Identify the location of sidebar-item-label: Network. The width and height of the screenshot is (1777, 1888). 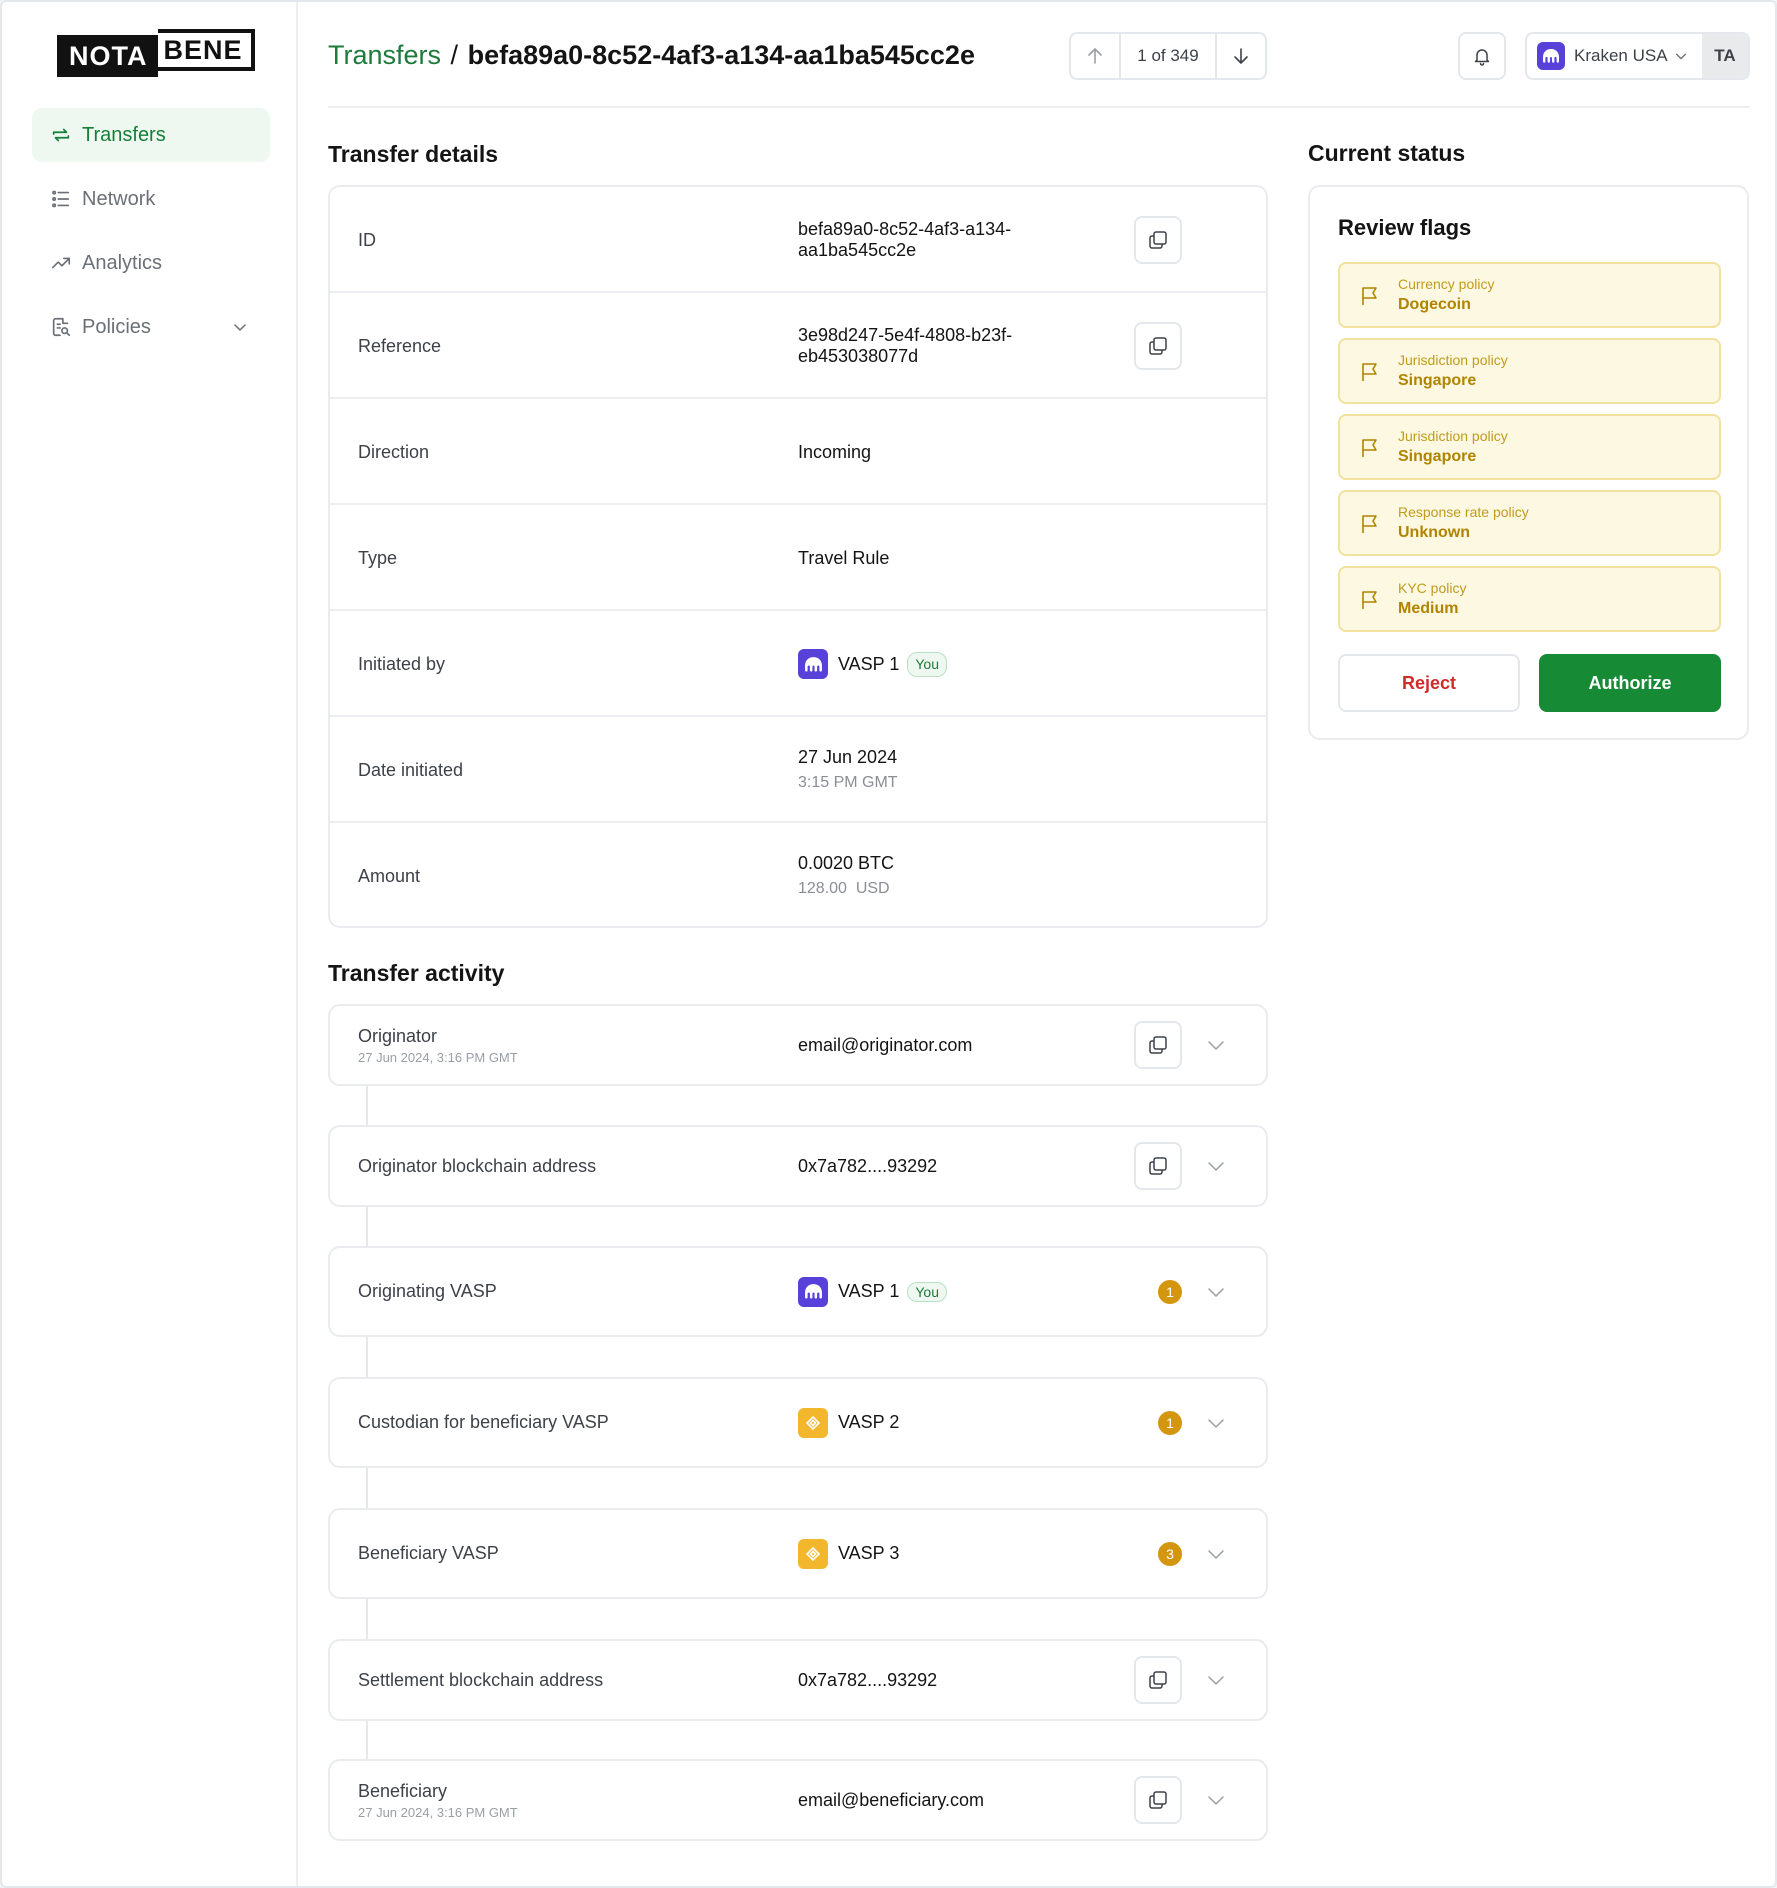
(119, 198).